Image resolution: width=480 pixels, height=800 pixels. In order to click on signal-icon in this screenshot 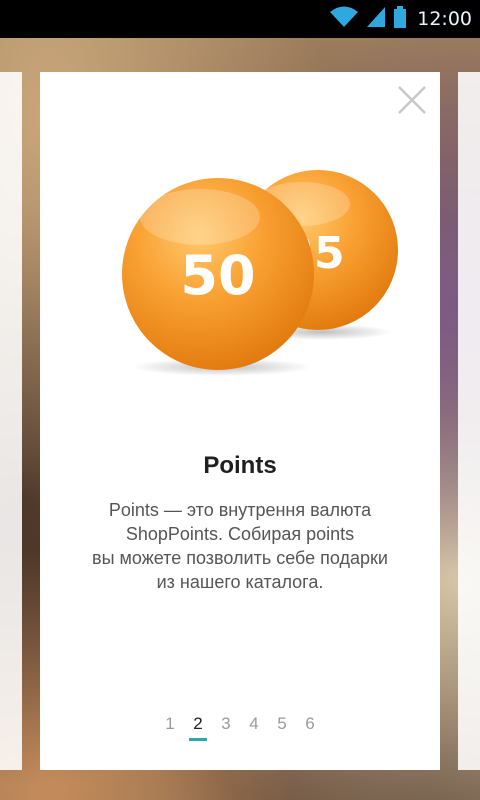, I will do `click(376, 19)`.